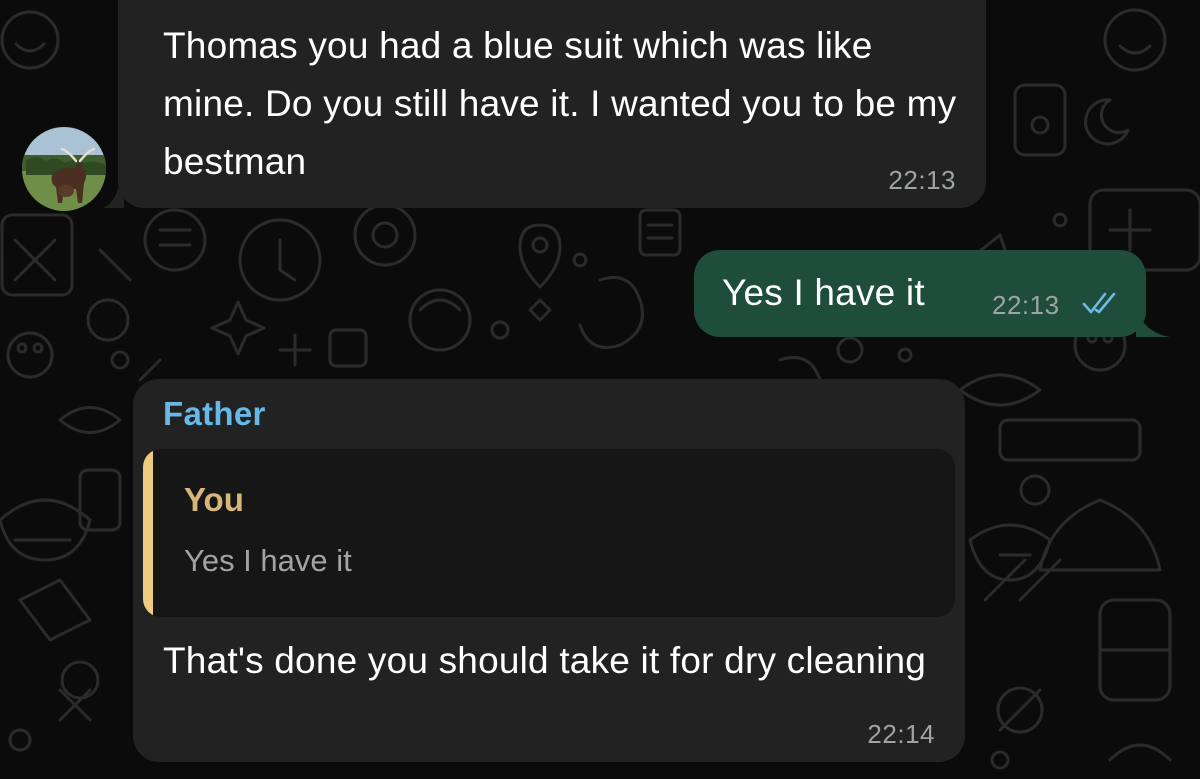  I want to click on avatar-cow-photo-icon, so click(64, 169).